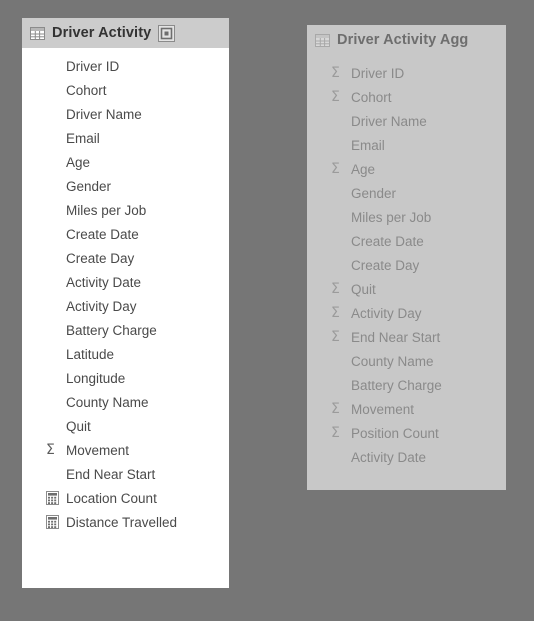 This screenshot has width=534, height=621. I want to click on field-list-item: End Near Start, so click(125, 474).